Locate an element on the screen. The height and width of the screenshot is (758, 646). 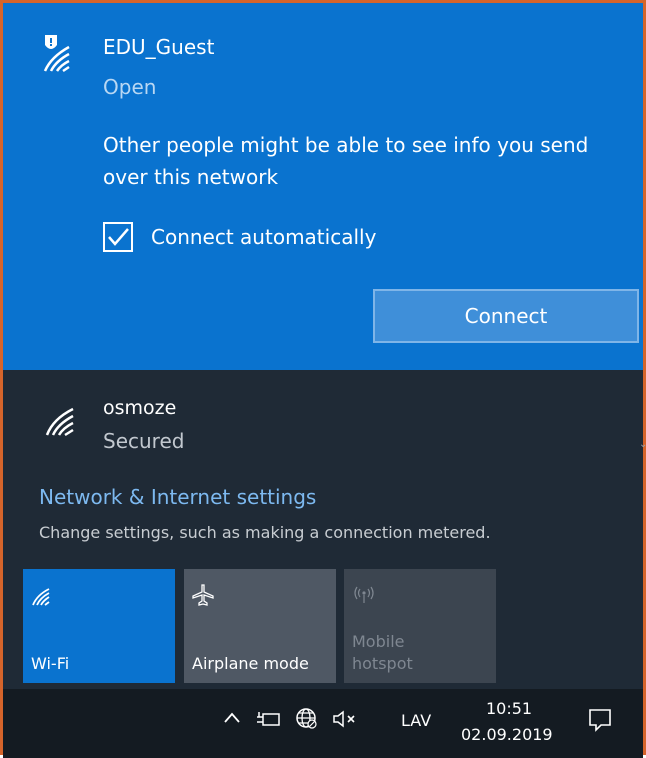
connect-automatically-checkbox is located at coordinates (118, 237).